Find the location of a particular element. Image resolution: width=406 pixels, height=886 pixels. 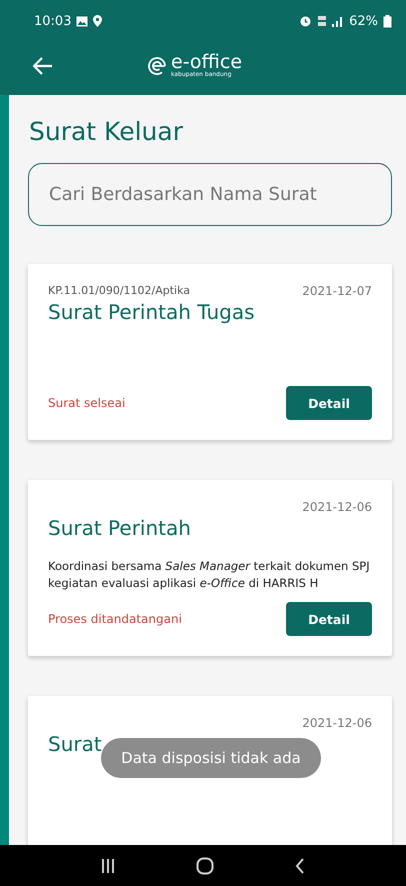

home-icon is located at coordinates (205, 865).